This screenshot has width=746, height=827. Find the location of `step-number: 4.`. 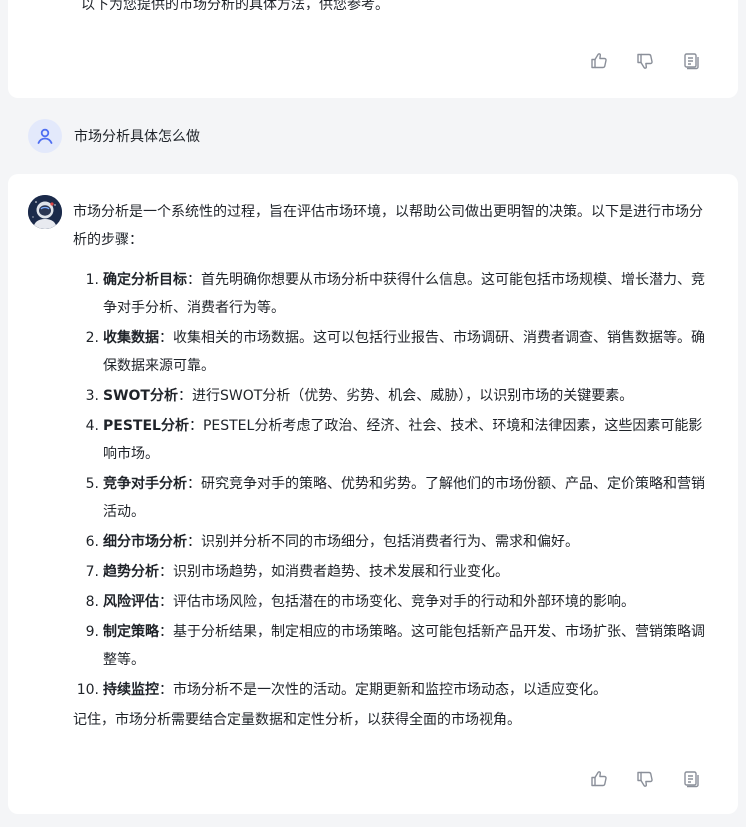

step-number: 4. is located at coordinates (92, 426).